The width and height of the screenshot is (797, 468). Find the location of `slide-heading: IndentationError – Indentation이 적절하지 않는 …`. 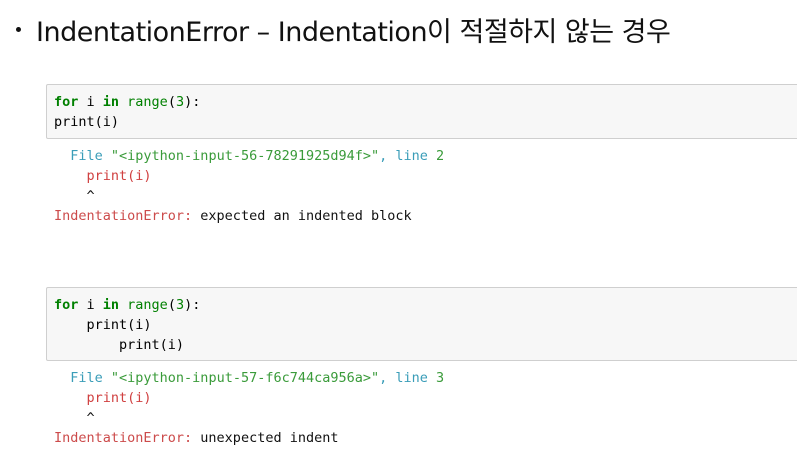

slide-heading: IndentationError – Indentation이 적절하지 않는 … is located at coordinates (342, 29).